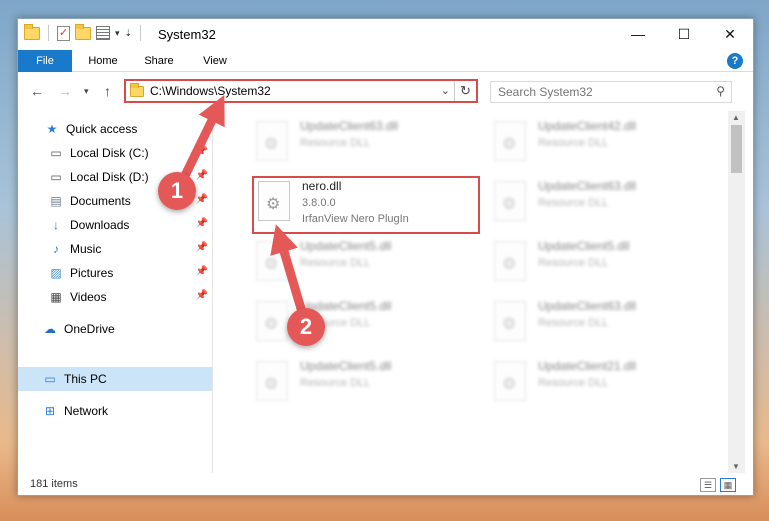 This screenshot has width=769, height=521. Describe the element at coordinates (242, 211) in the screenshot. I see `annotation-arrows` at that location.